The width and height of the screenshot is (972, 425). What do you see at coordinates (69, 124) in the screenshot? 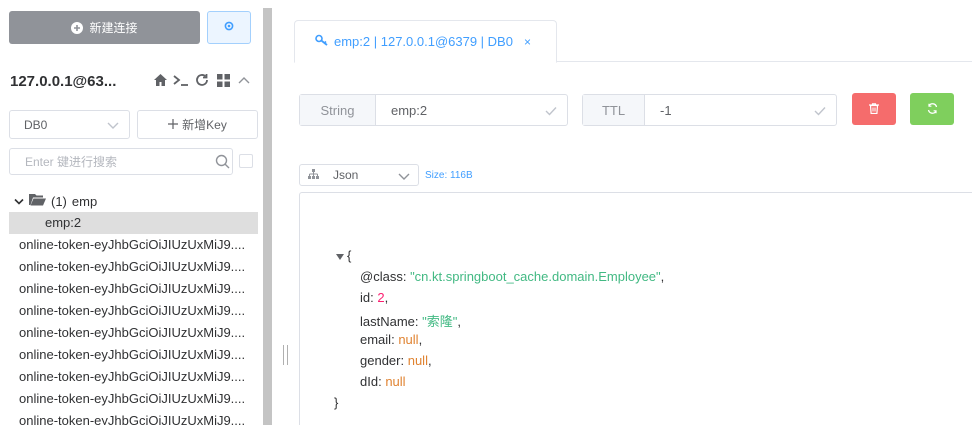
I see `db-select: DB0` at bounding box center [69, 124].